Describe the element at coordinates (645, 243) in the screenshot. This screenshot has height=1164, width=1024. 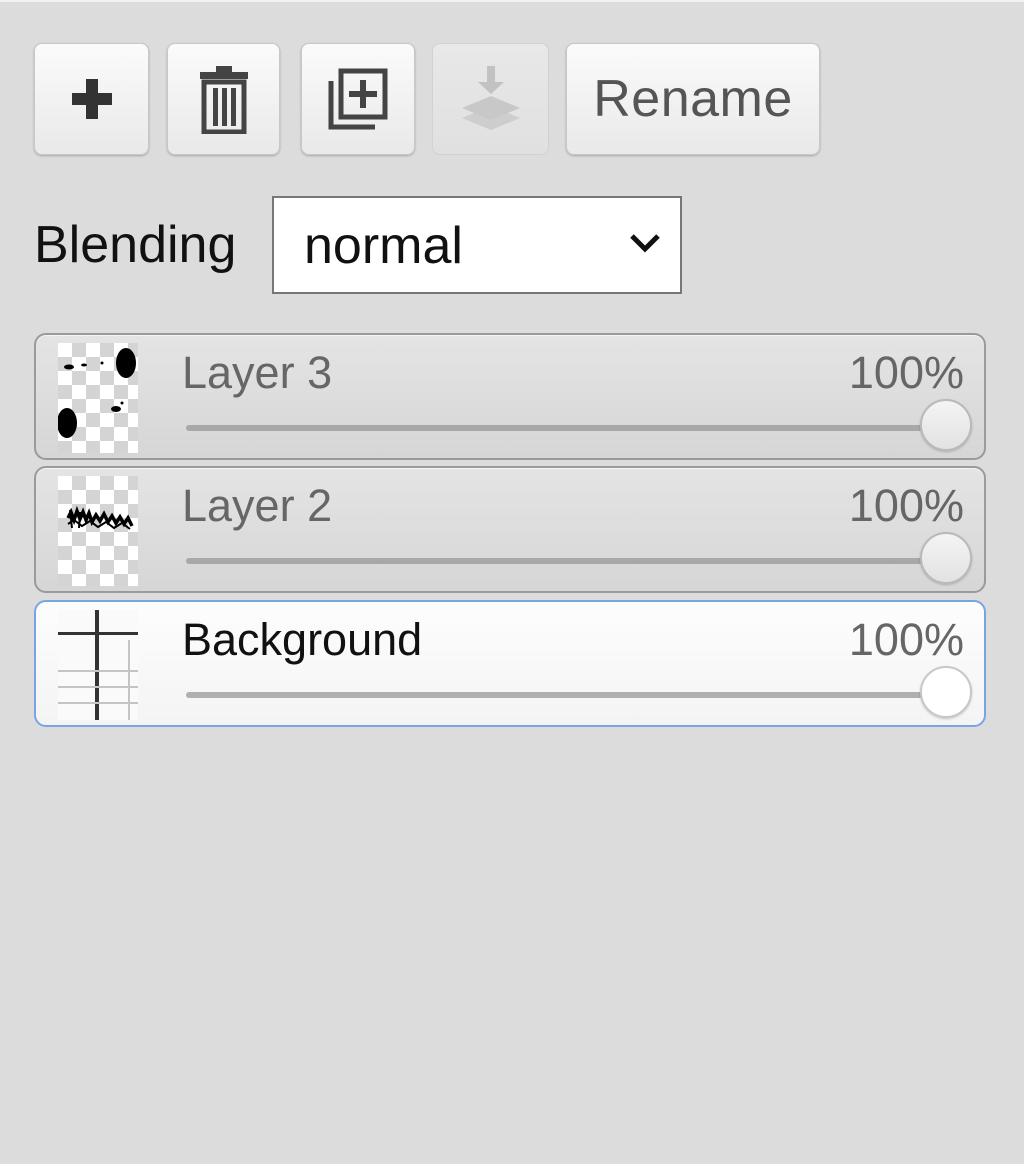
I see `chevron-down-icon` at that location.